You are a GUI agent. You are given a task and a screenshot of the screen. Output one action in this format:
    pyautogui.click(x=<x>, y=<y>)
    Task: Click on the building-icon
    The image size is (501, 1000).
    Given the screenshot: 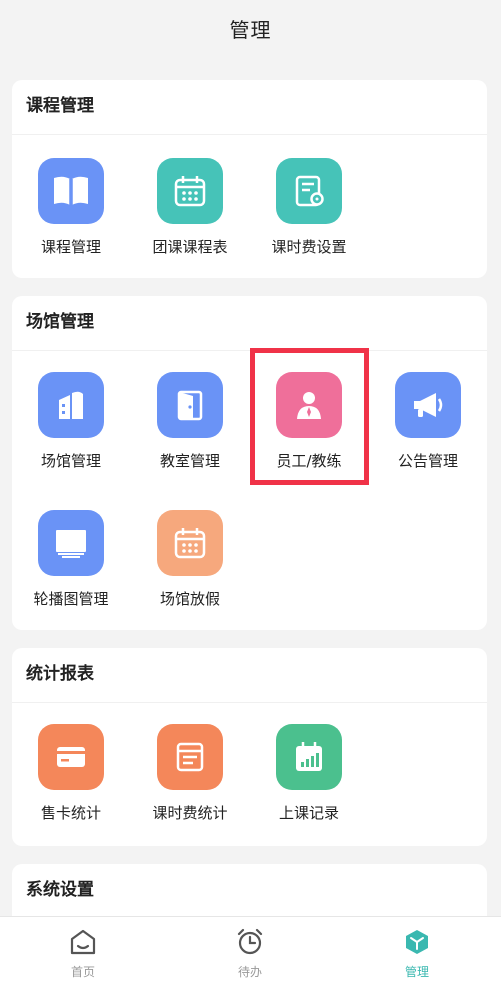 What is the action you would take?
    pyautogui.click(x=71, y=405)
    